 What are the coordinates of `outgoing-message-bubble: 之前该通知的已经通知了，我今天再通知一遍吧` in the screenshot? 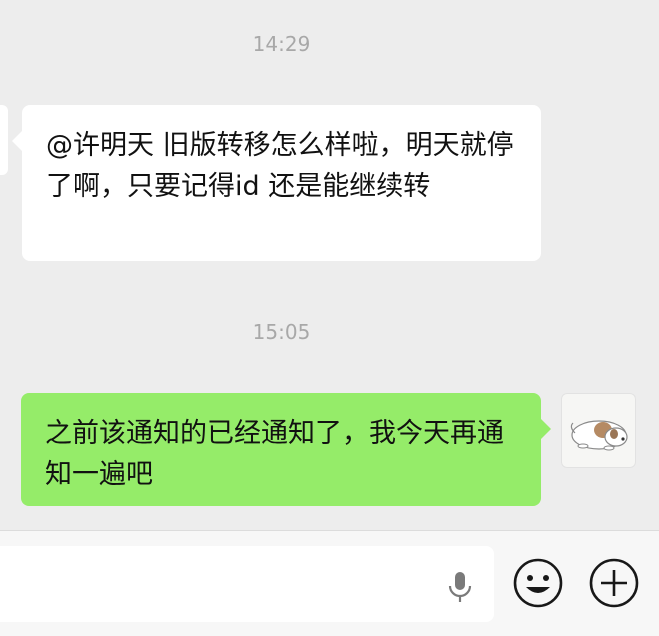 It's located at (286, 449).